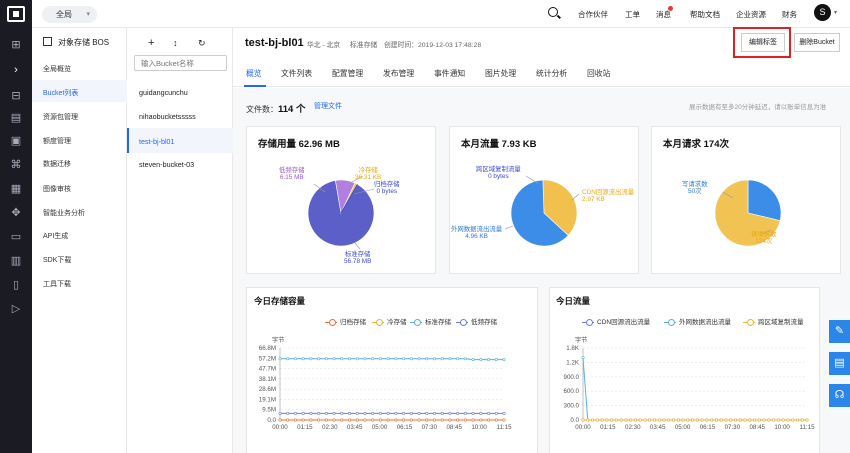 Image resolution: width=850 pixels, height=453 pixels. What do you see at coordinates (167, 116) in the screenshot?
I see `bucket-item: nihaobucketsssss` at bounding box center [167, 116].